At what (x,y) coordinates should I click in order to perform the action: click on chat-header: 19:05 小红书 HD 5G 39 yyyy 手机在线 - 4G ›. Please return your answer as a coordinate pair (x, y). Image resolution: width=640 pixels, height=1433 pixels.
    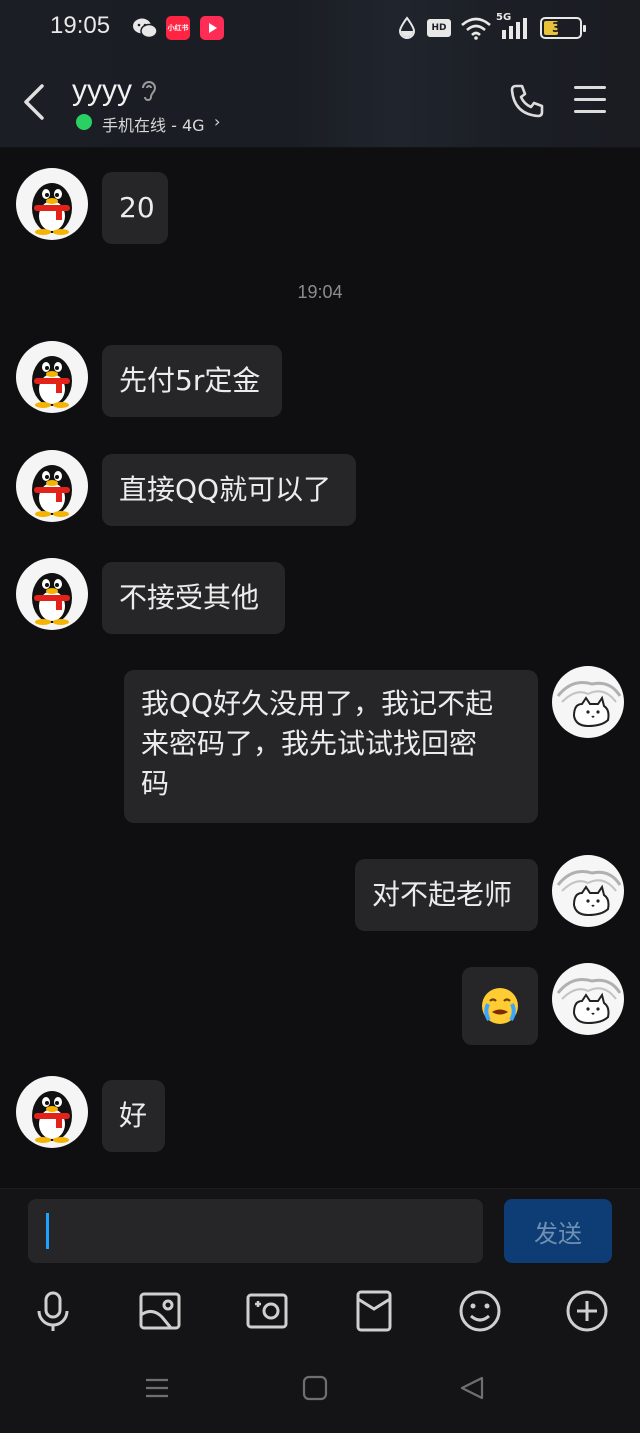
    Looking at the image, I should click on (320, 74).